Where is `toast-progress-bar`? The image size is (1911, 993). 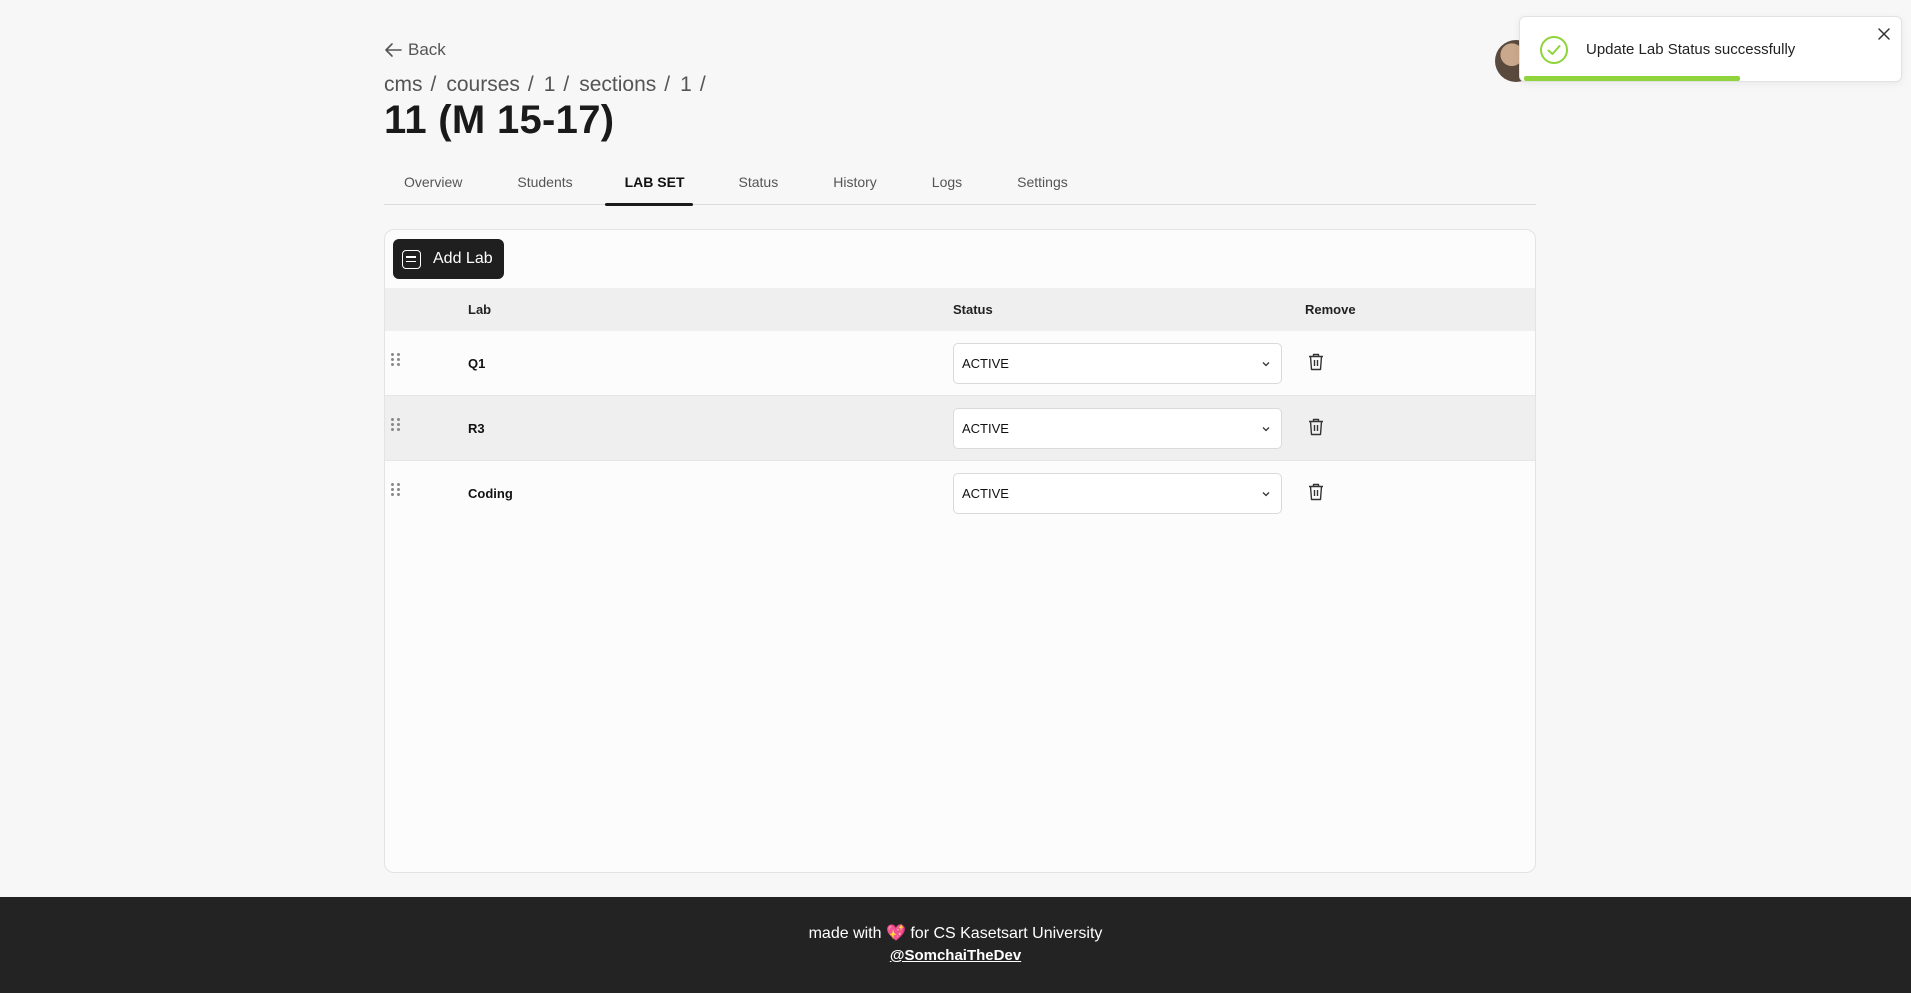
toast-progress-bar is located at coordinates (1632, 78).